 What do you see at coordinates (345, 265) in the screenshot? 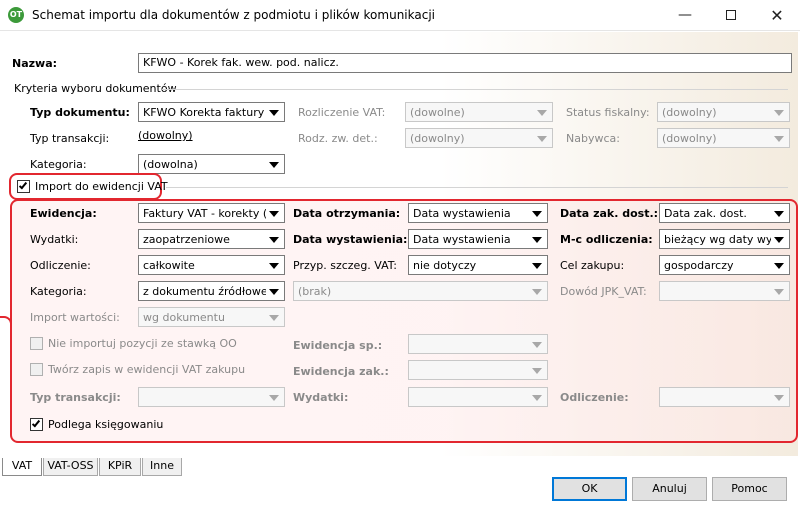
I see `special-vat-label: Przyp. szczeg. VAT:` at bounding box center [345, 265].